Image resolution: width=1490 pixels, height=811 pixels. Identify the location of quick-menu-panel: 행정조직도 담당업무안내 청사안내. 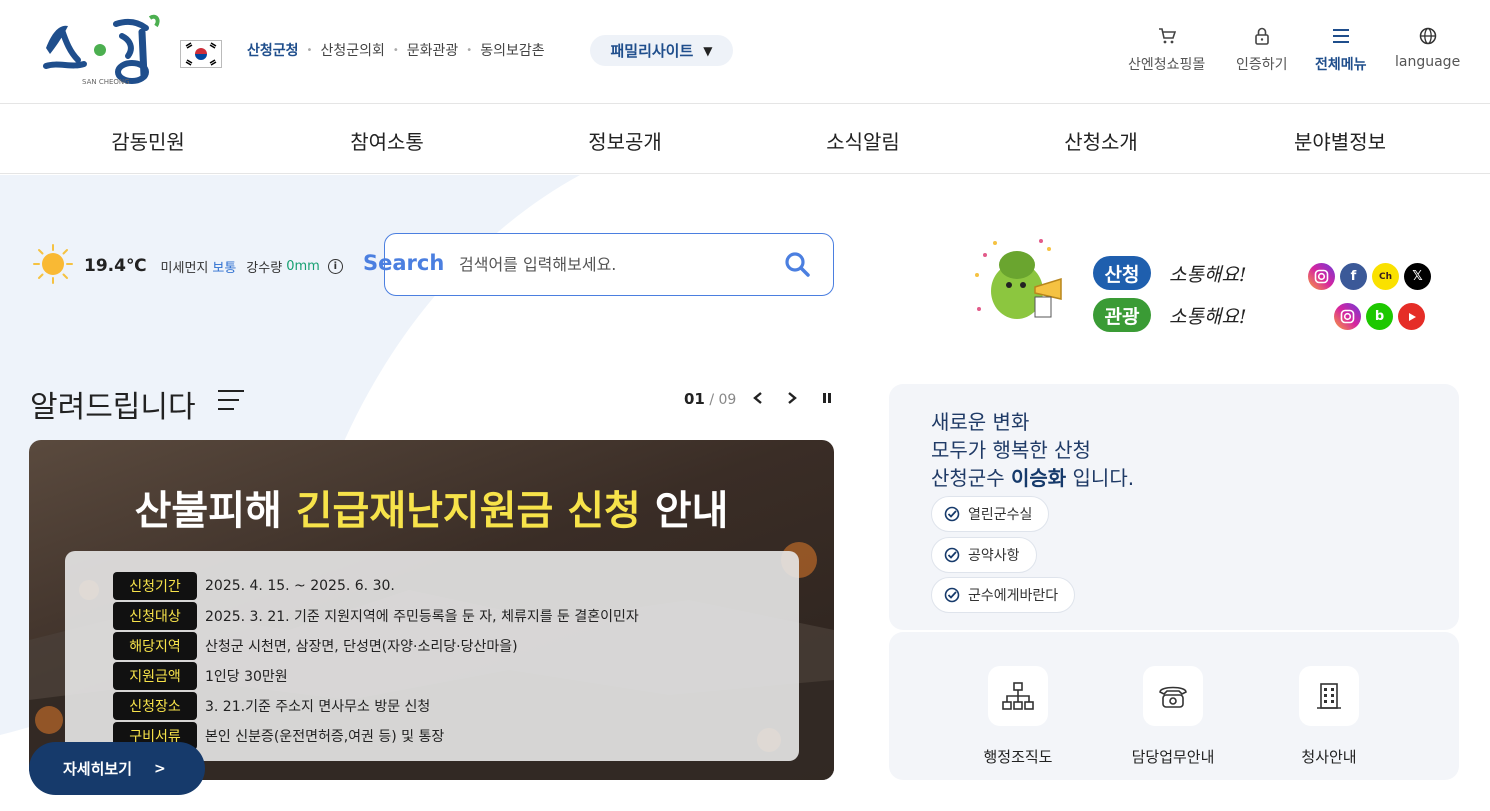
(1174, 706).